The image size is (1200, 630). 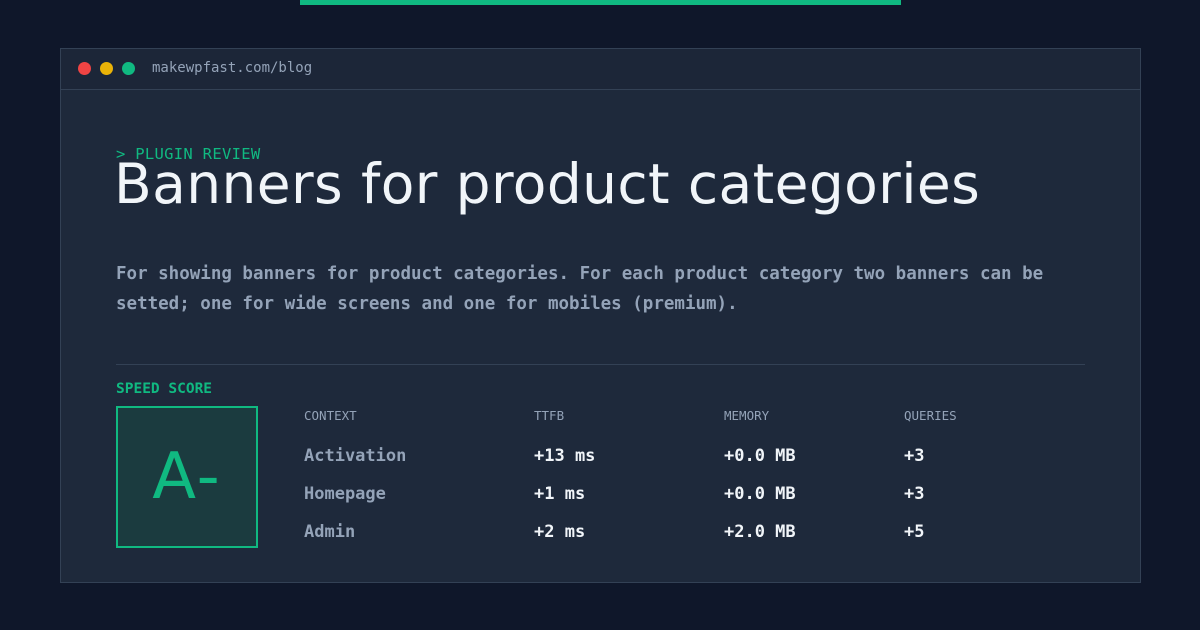 I want to click on row-activation-context: Activation, so click(x=355, y=456).